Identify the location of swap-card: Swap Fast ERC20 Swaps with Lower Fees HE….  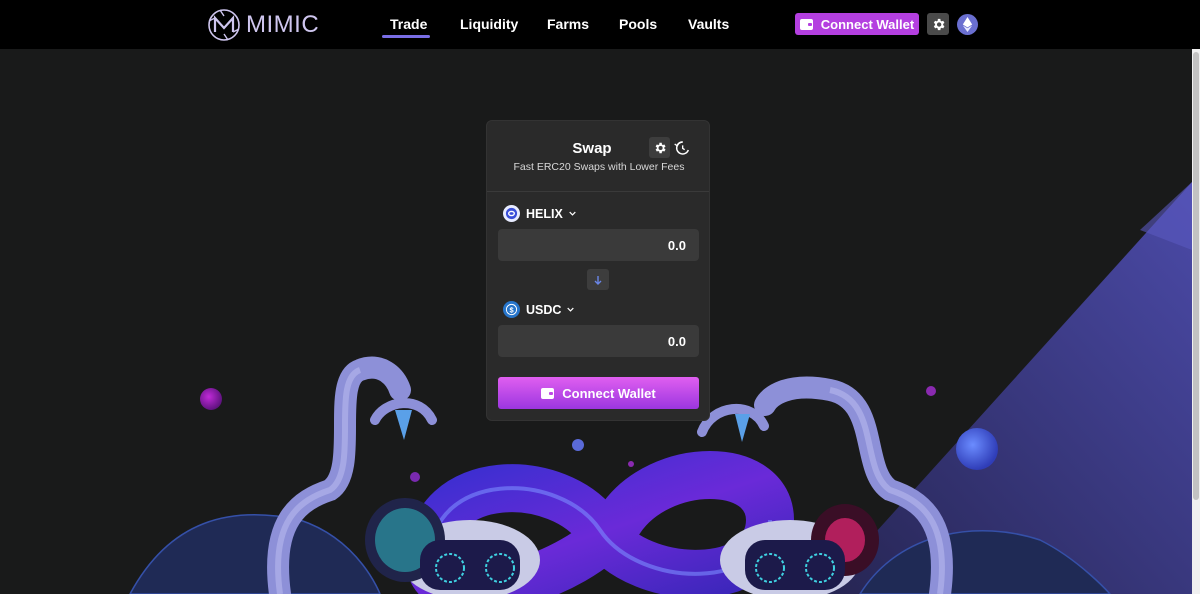
(598, 270).